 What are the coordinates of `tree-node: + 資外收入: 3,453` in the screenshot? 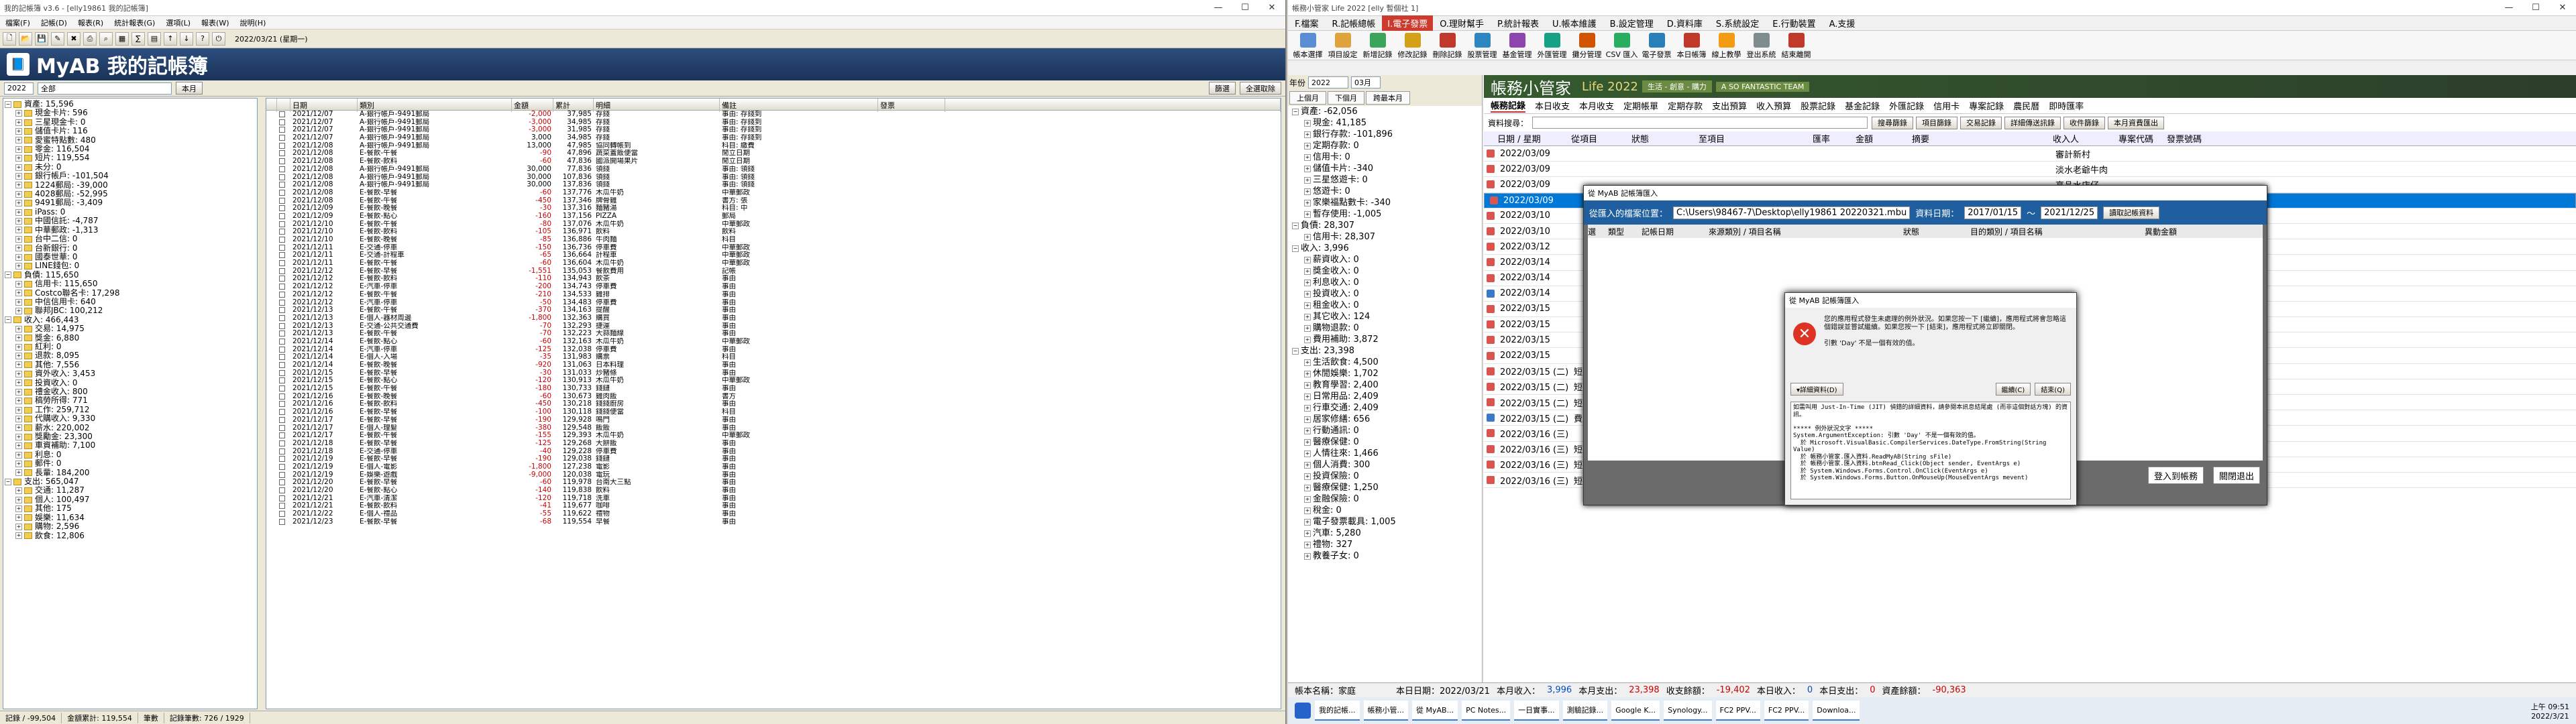 It's located at (130, 373).